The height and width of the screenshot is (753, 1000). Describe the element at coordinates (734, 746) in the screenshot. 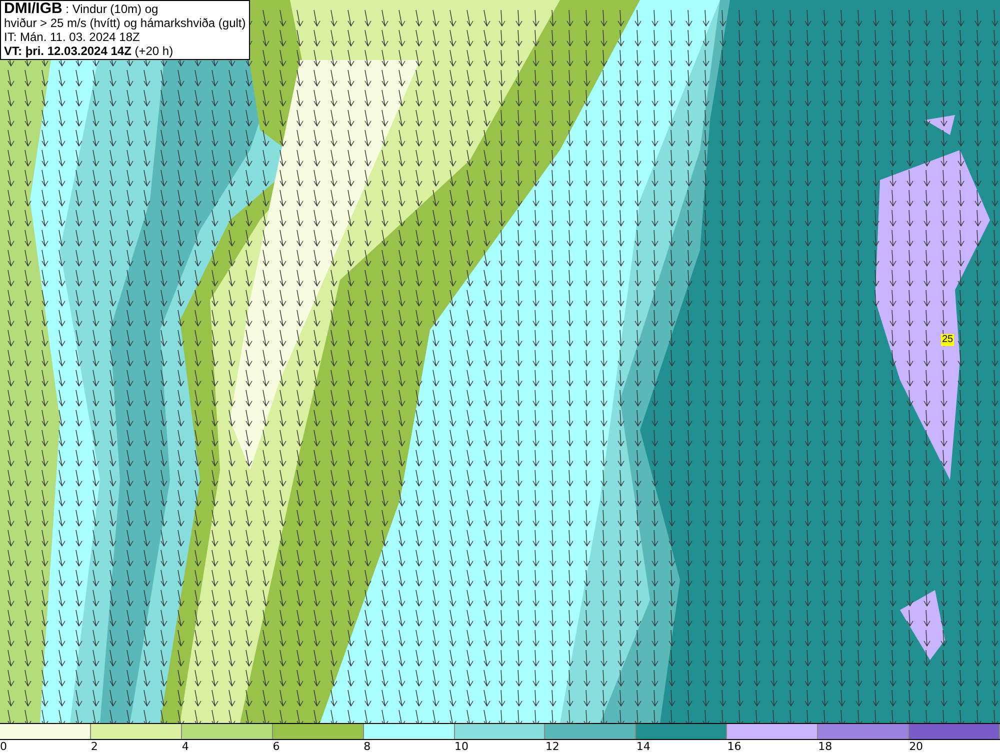

I see `legend-label: 16` at that location.